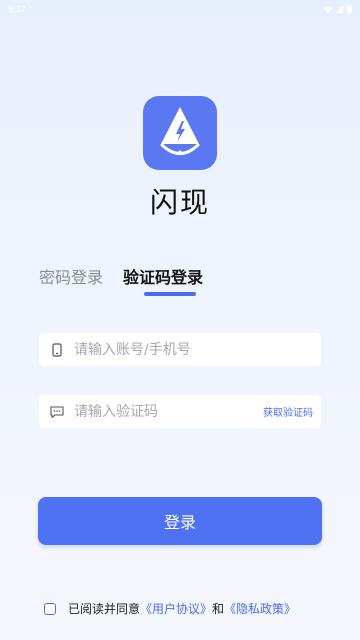  Describe the element at coordinates (218, 609) in the screenshot. I see `agreement-and: 和` at that location.